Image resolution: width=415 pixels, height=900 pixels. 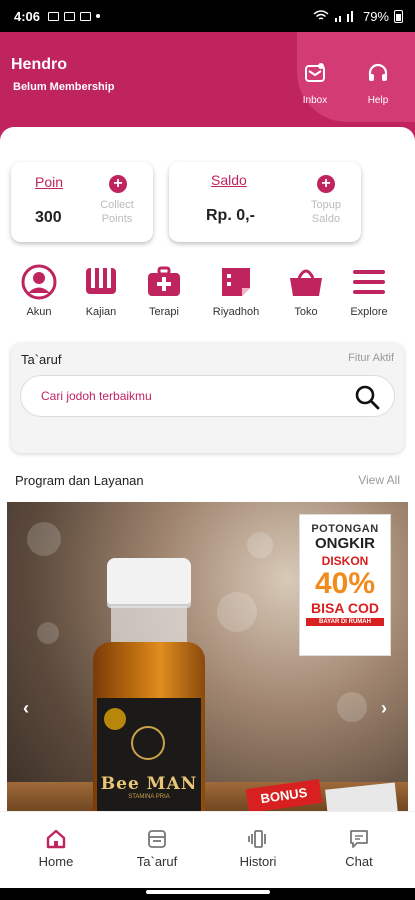 What do you see at coordinates (86, 16) in the screenshot?
I see `media-notification-icon` at bounding box center [86, 16].